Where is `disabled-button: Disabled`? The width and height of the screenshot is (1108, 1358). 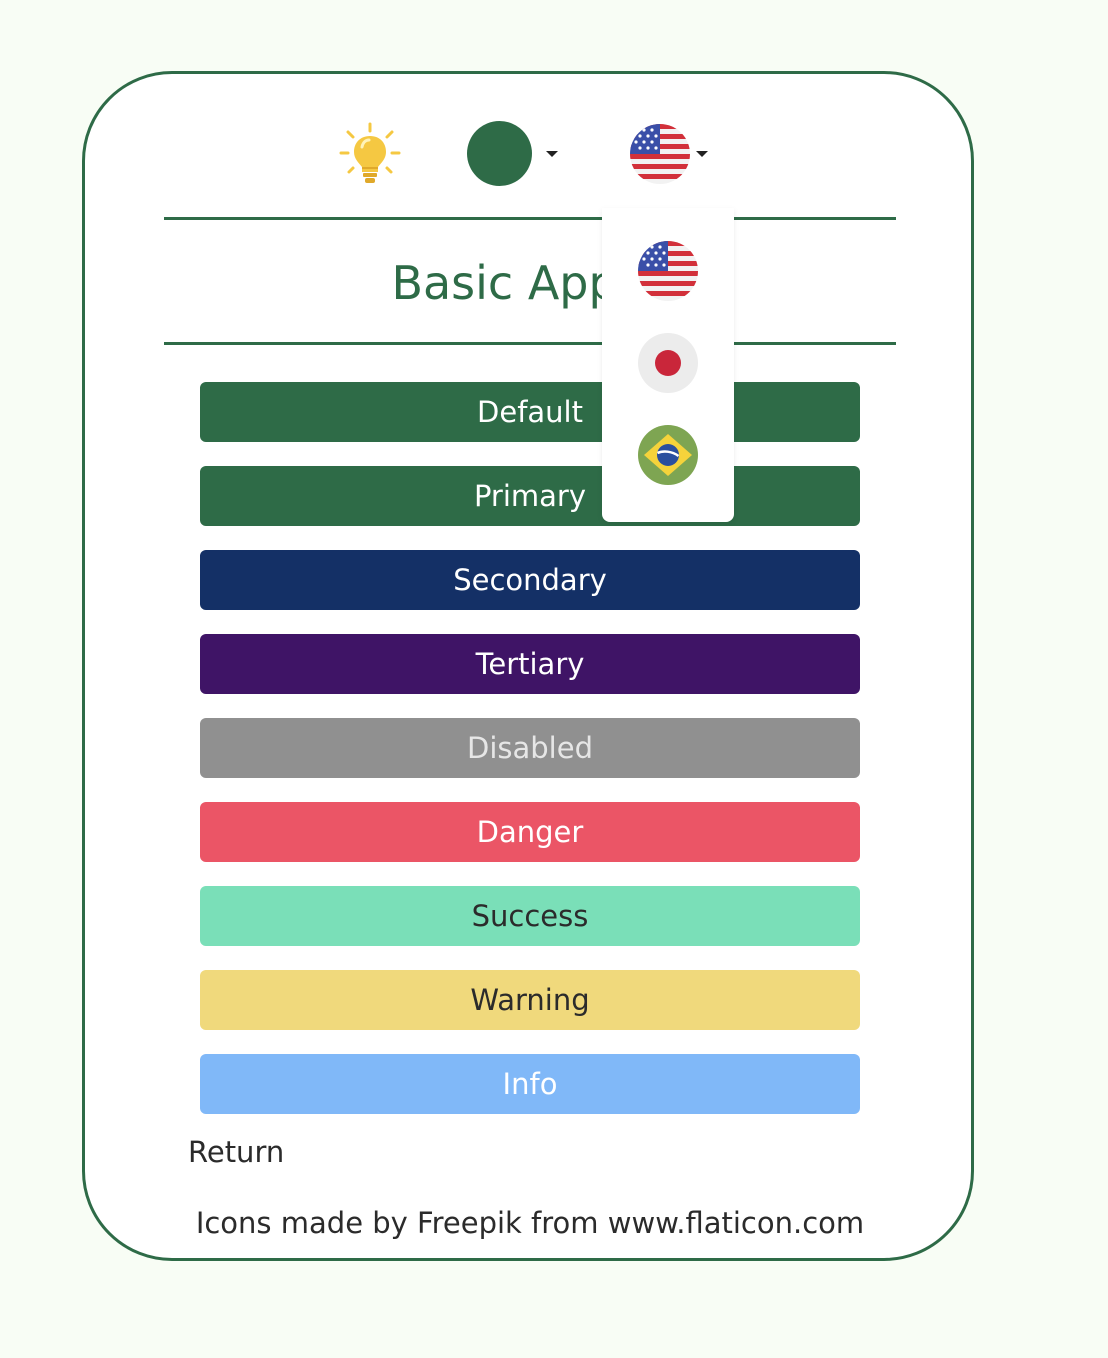
disabled-button: Disabled is located at coordinates (530, 748).